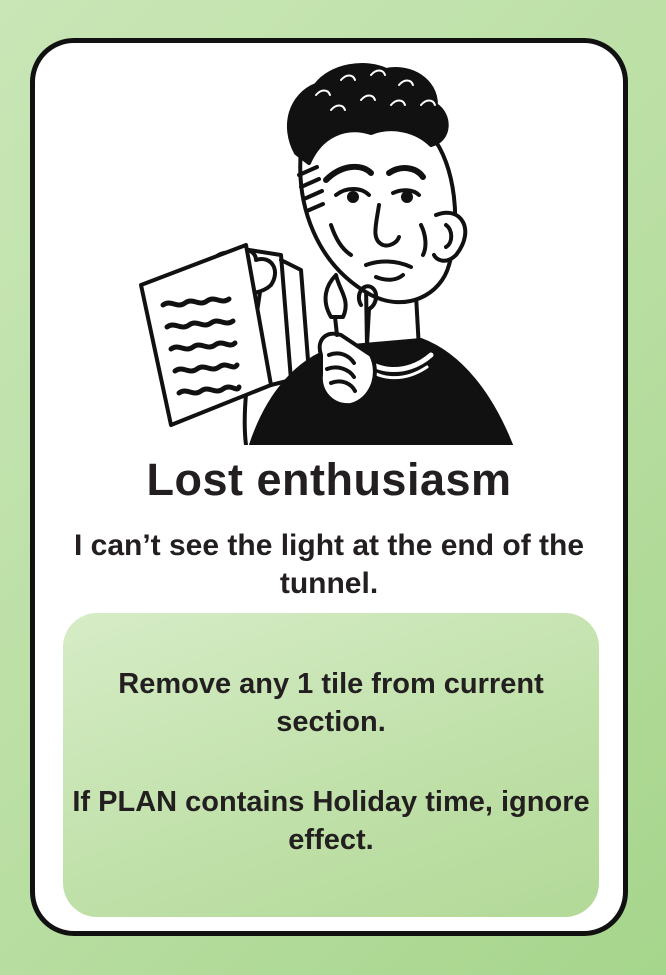  I want to click on effect-text-remove-tile: Remove any 1 tile from current section., so click(331, 703).